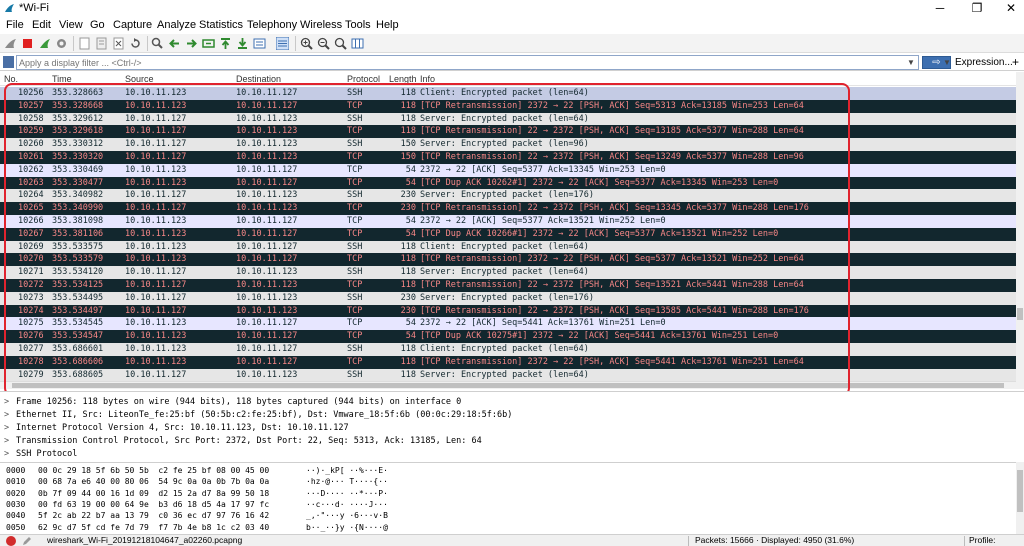 This screenshot has height=546, width=1024. Describe the element at coordinates (977, 8) in the screenshot. I see `maximize-button: ❐` at that location.